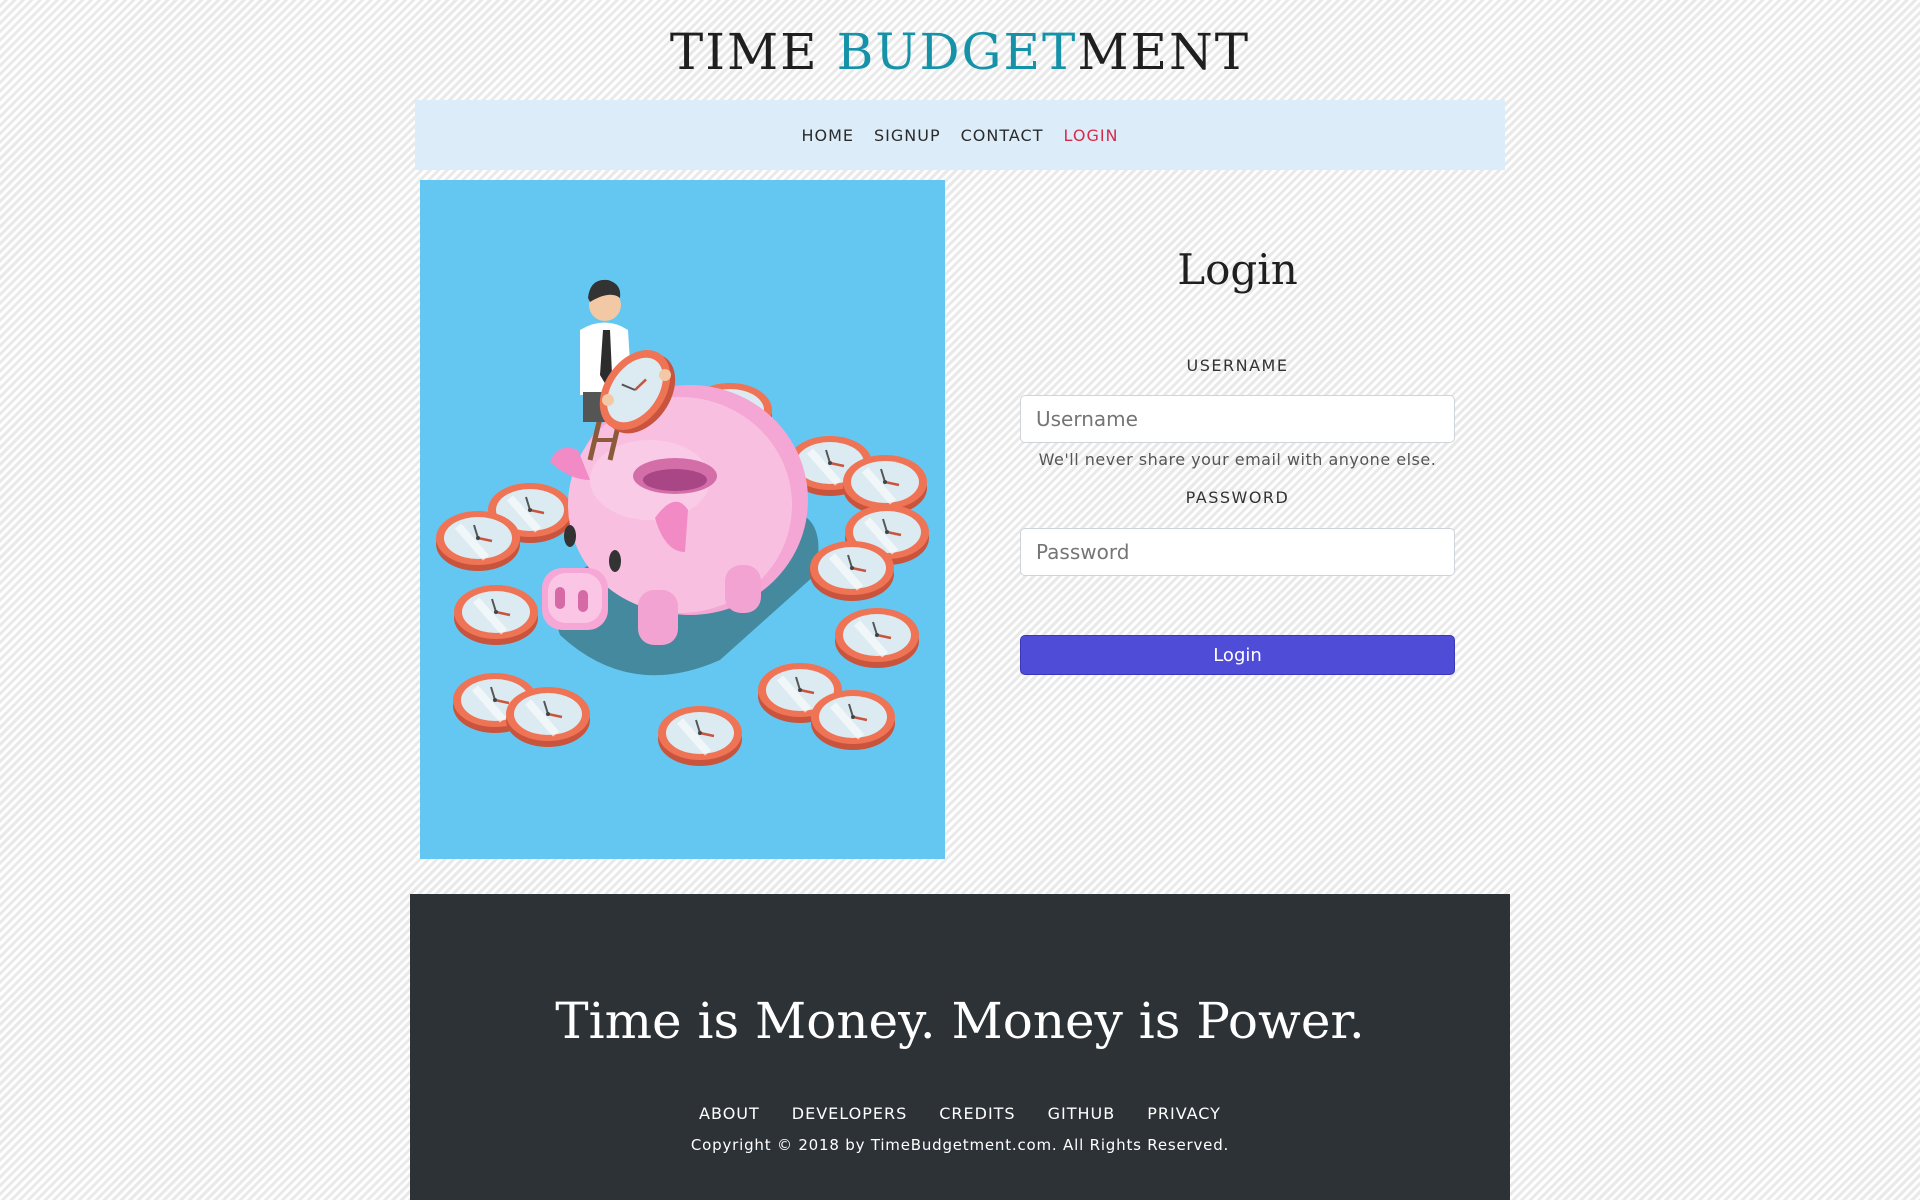 The height and width of the screenshot is (1200, 1920). I want to click on footer-link-about: ABOUT, so click(729, 1113).